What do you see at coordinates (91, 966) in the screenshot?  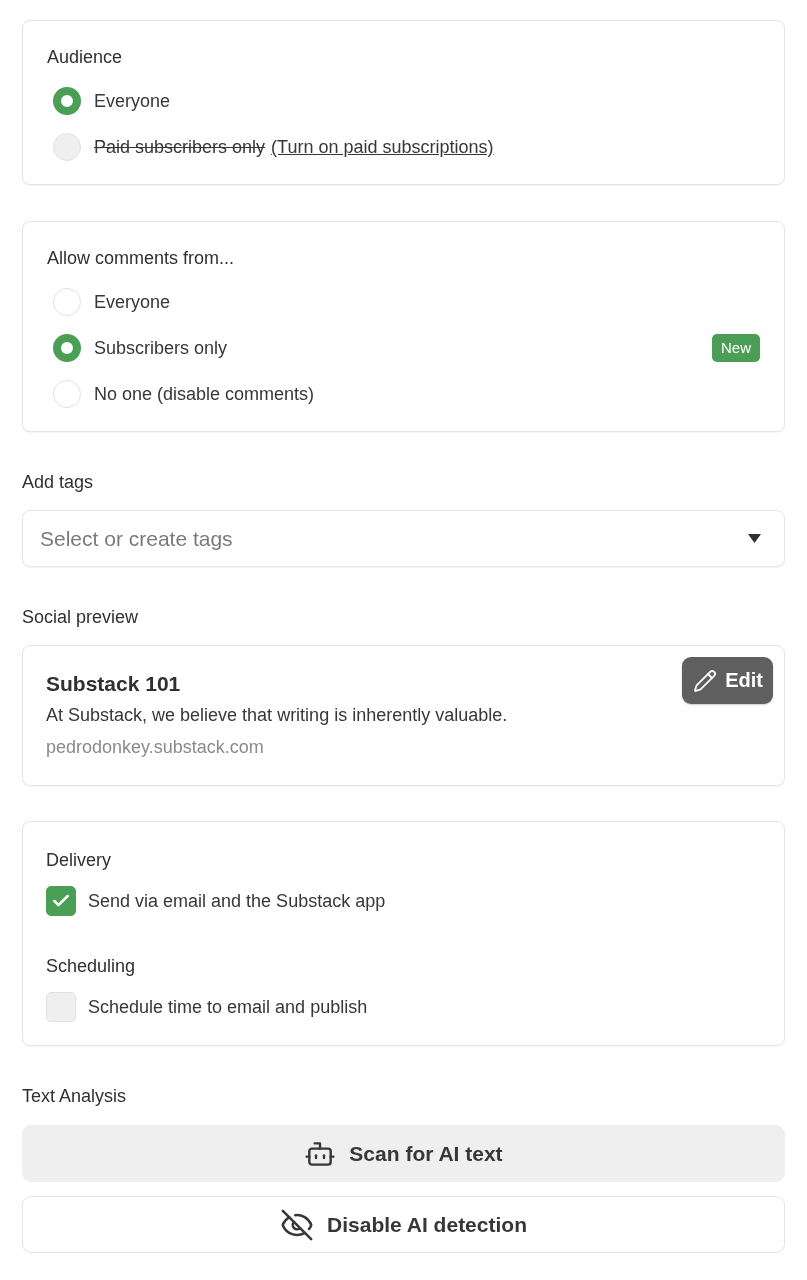 I see `card-title: Scheduling` at bounding box center [91, 966].